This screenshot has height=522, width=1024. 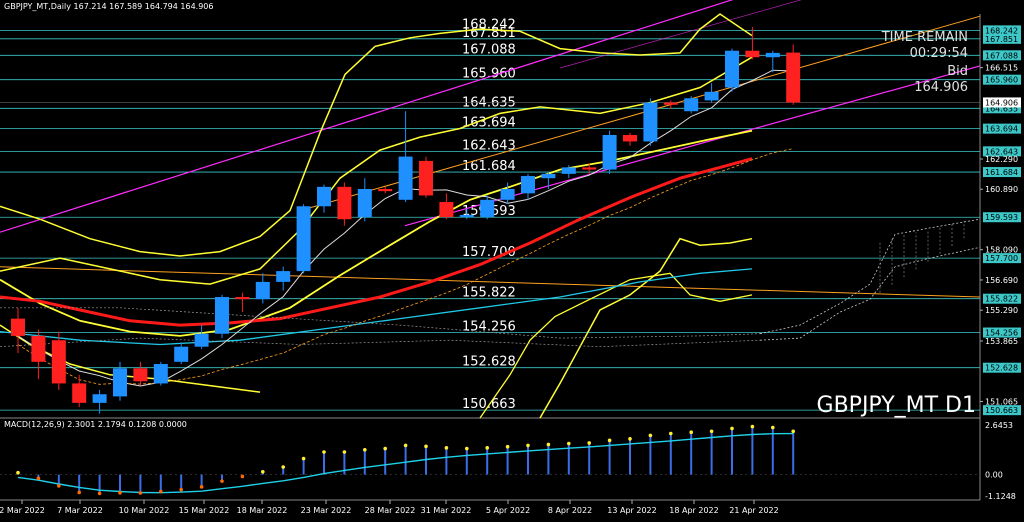 I want to click on date-label: 18 Mar 2022, so click(x=262, y=510).